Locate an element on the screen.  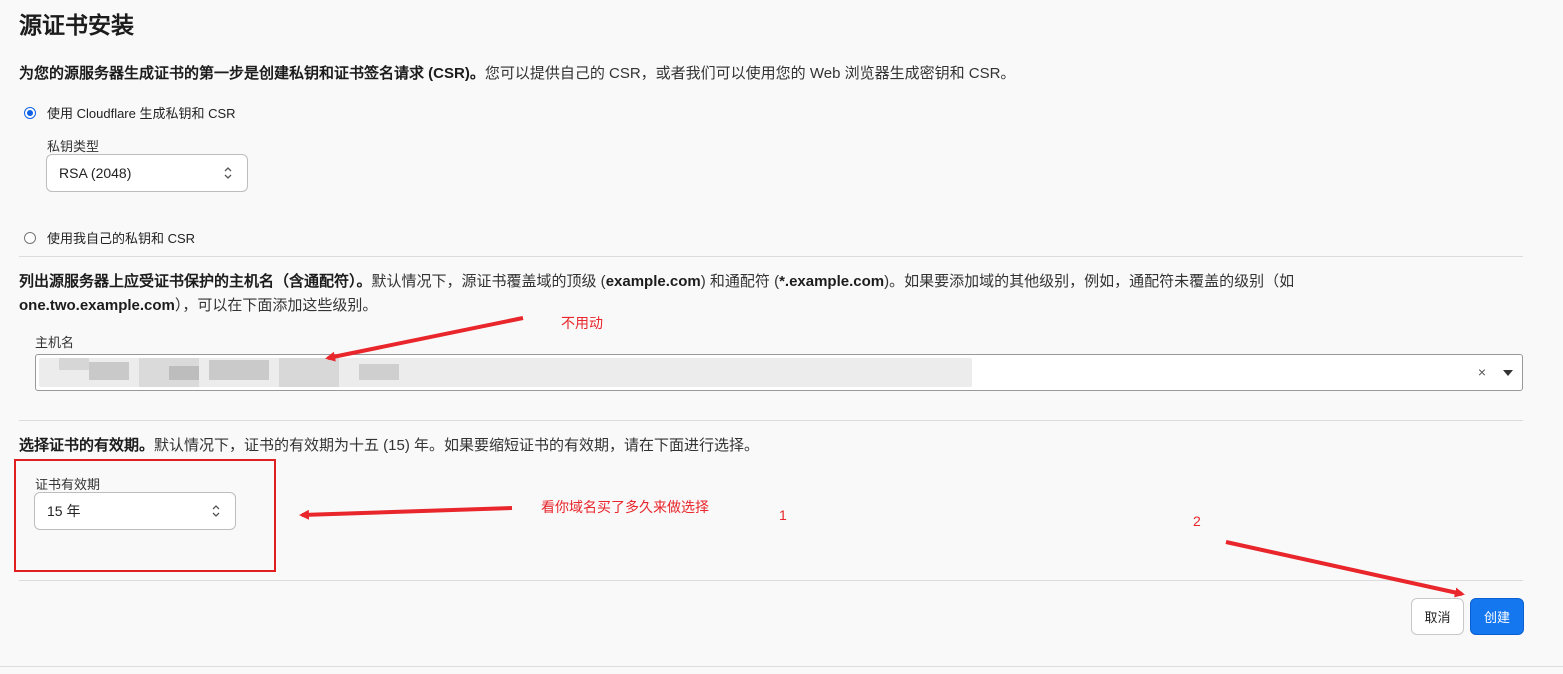
annotation-step-1: 1 is located at coordinates (783, 515).